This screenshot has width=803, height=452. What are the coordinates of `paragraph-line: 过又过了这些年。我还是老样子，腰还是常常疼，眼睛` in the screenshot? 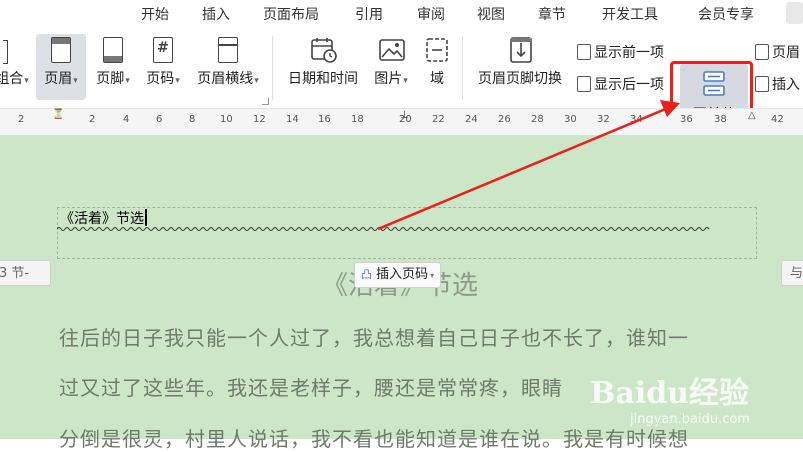 It's located at (311, 388).